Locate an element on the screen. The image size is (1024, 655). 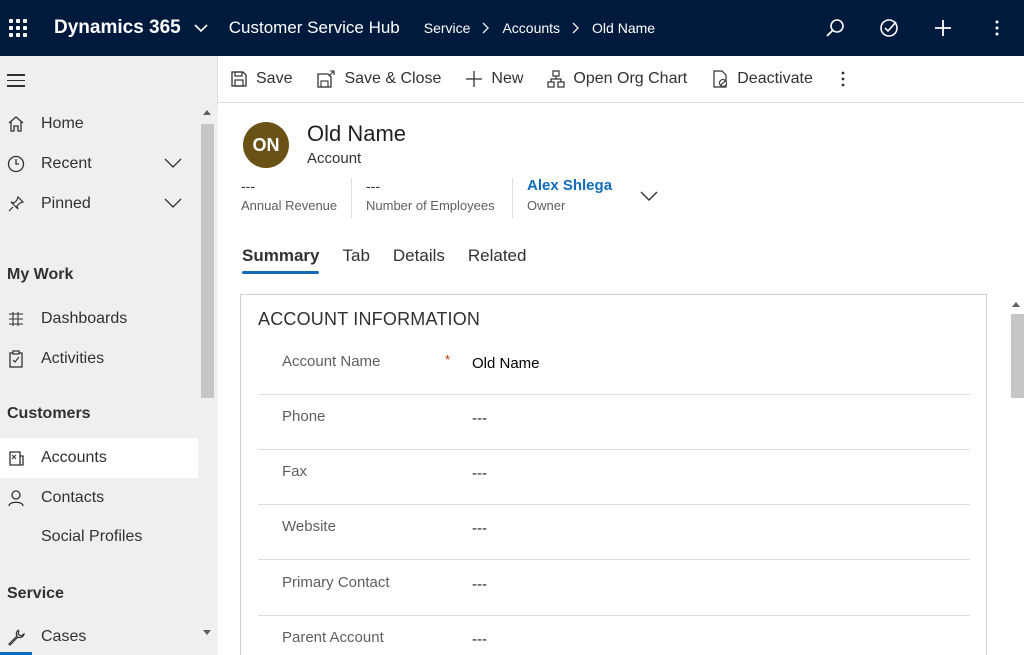
quick-create-button is located at coordinates (943, 28).